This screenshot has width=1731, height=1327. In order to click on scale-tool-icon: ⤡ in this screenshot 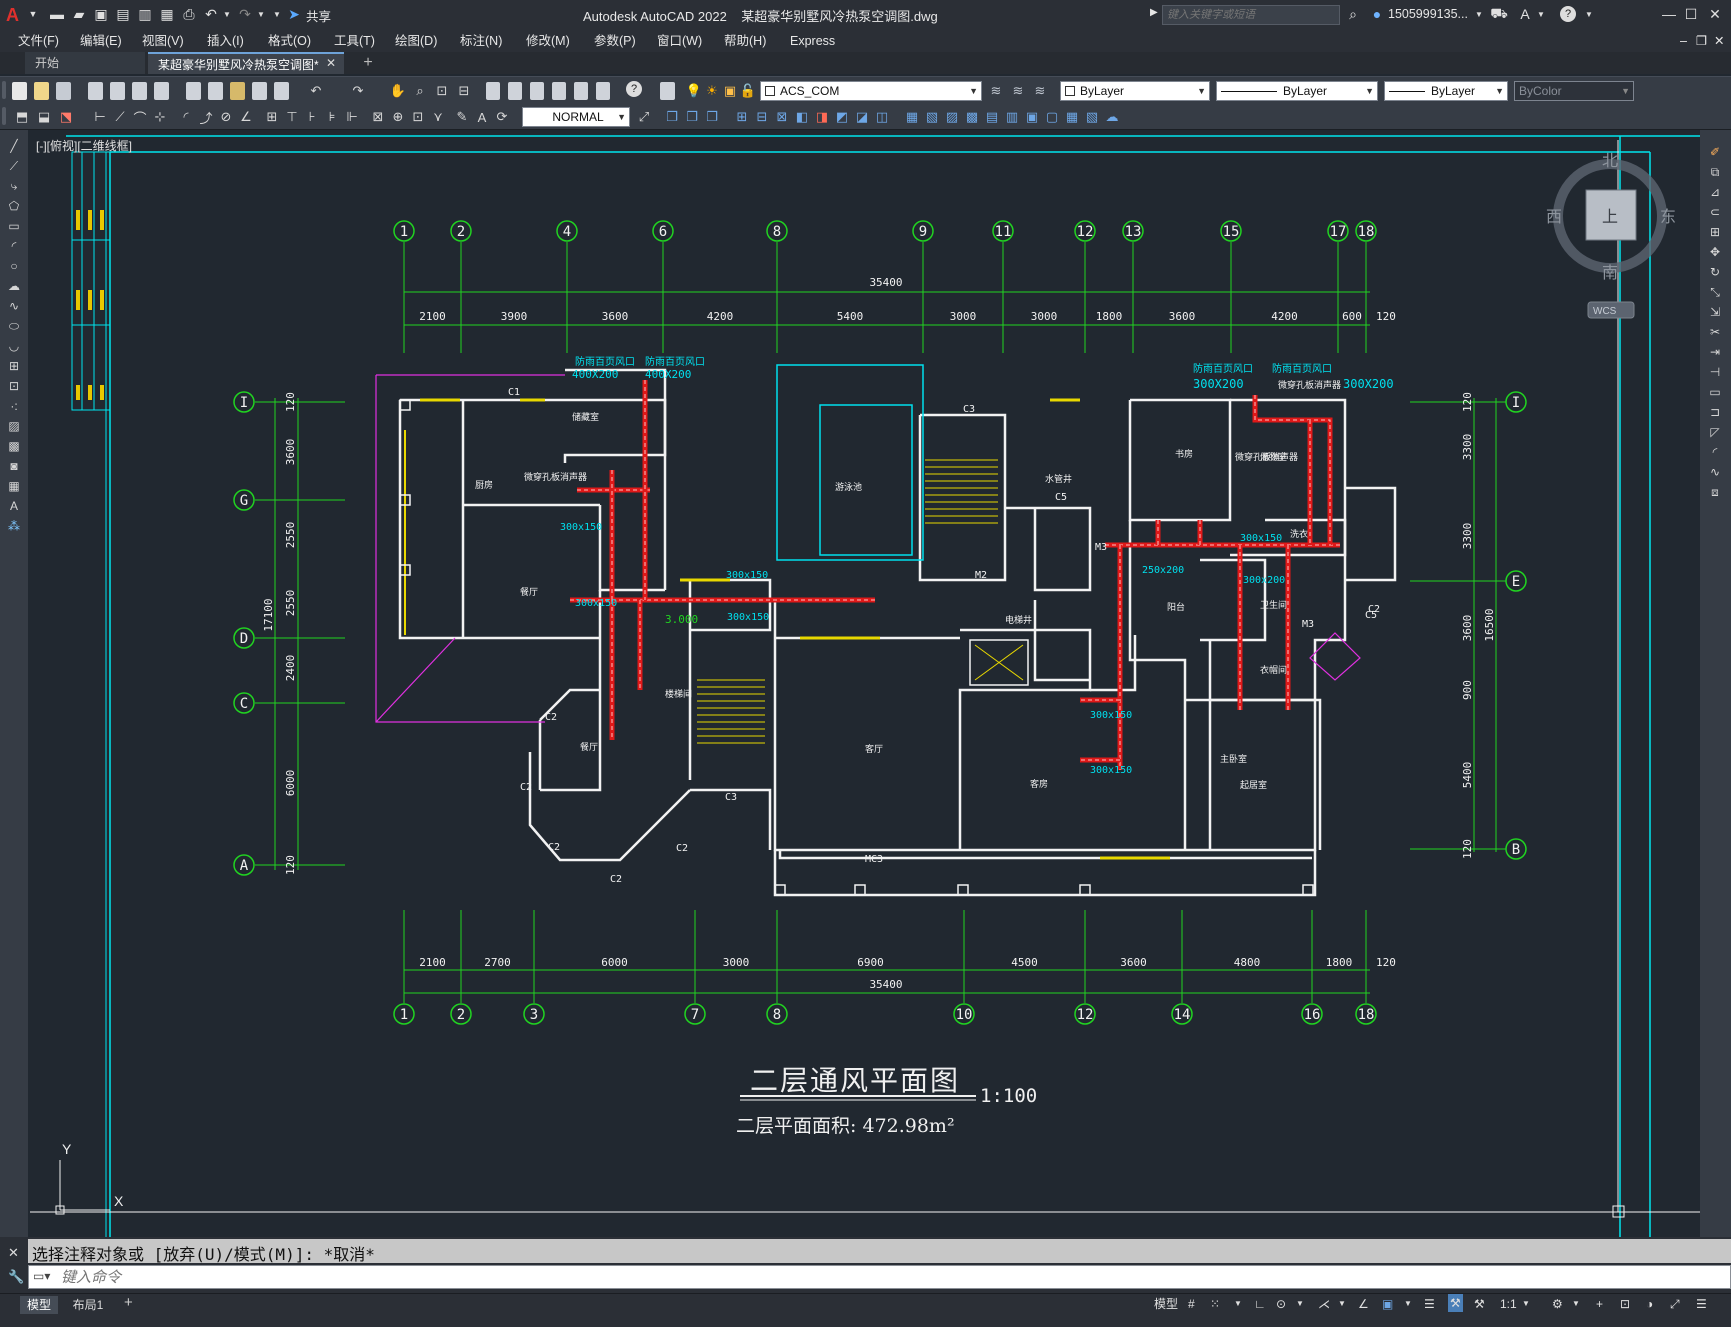, I will do `click(1715, 292)`.